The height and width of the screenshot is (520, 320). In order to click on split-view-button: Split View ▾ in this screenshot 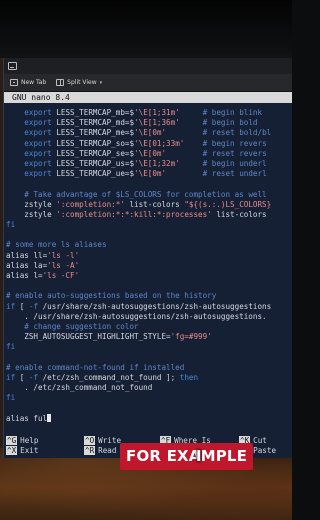, I will do `click(79, 82)`.